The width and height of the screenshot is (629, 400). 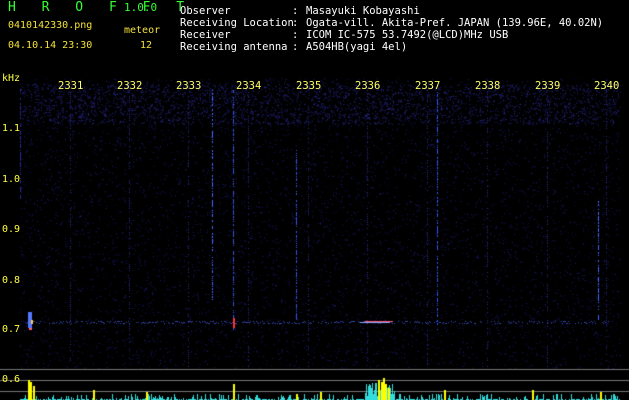 What do you see at coordinates (205, 11) in the screenshot?
I see `info-label-observer: Observer` at bounding box center [205, 11].